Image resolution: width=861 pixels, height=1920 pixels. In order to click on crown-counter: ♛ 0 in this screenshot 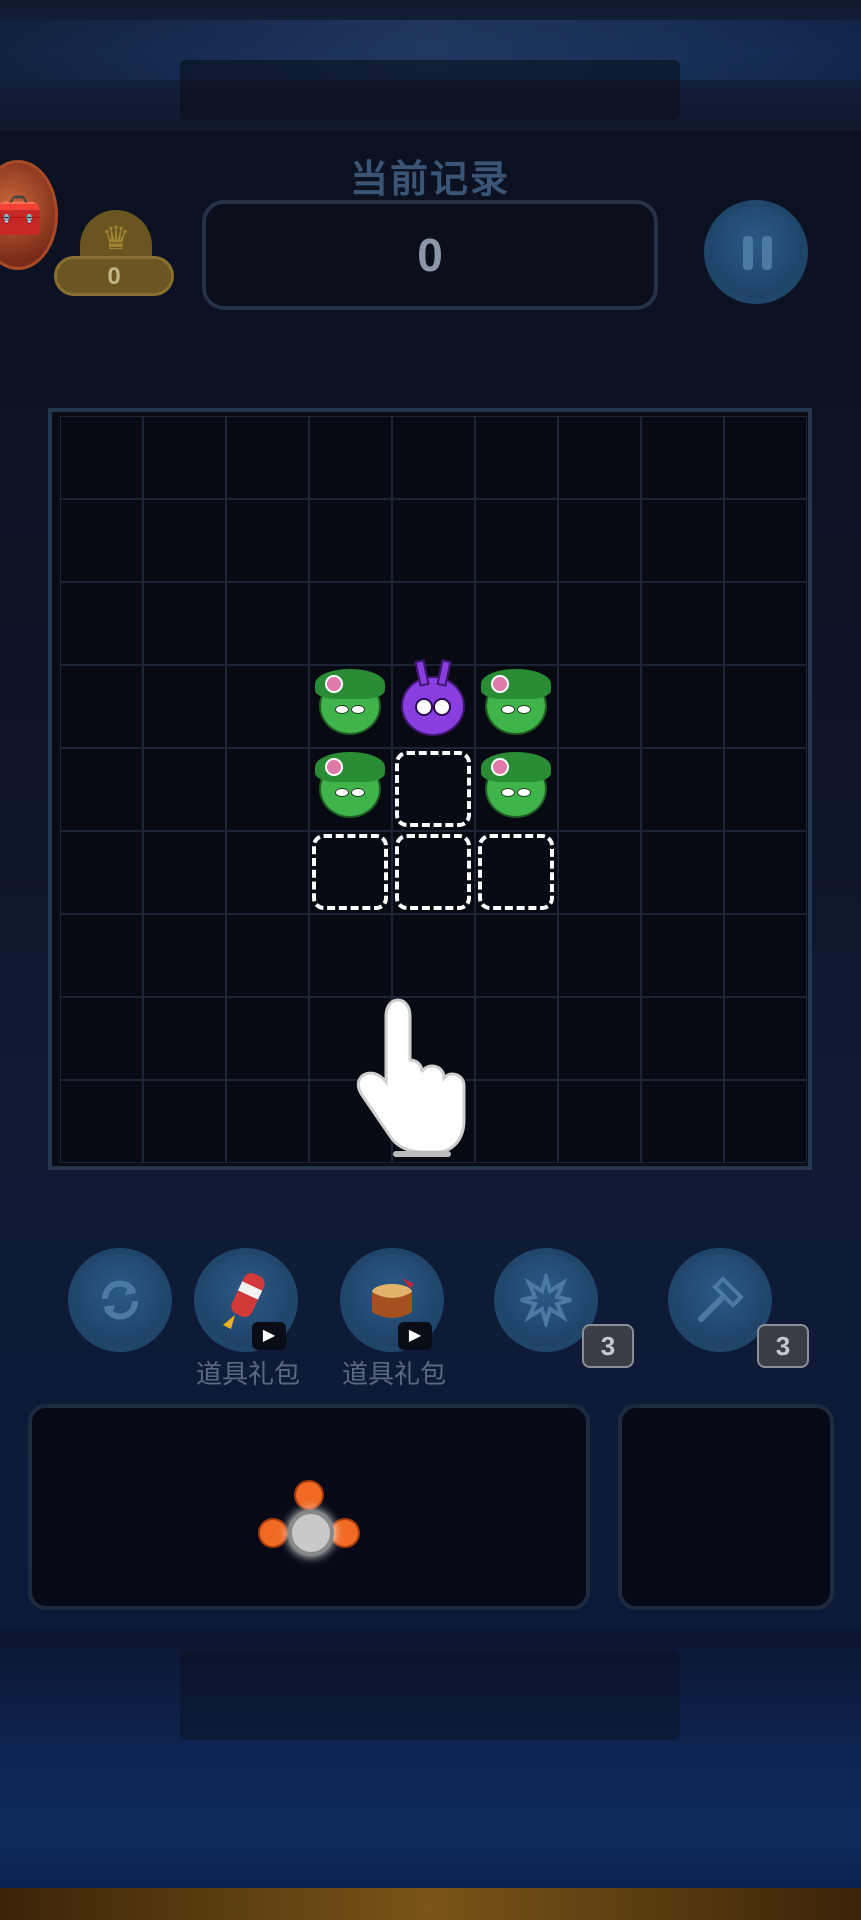, I will do `click(114, 255)`.